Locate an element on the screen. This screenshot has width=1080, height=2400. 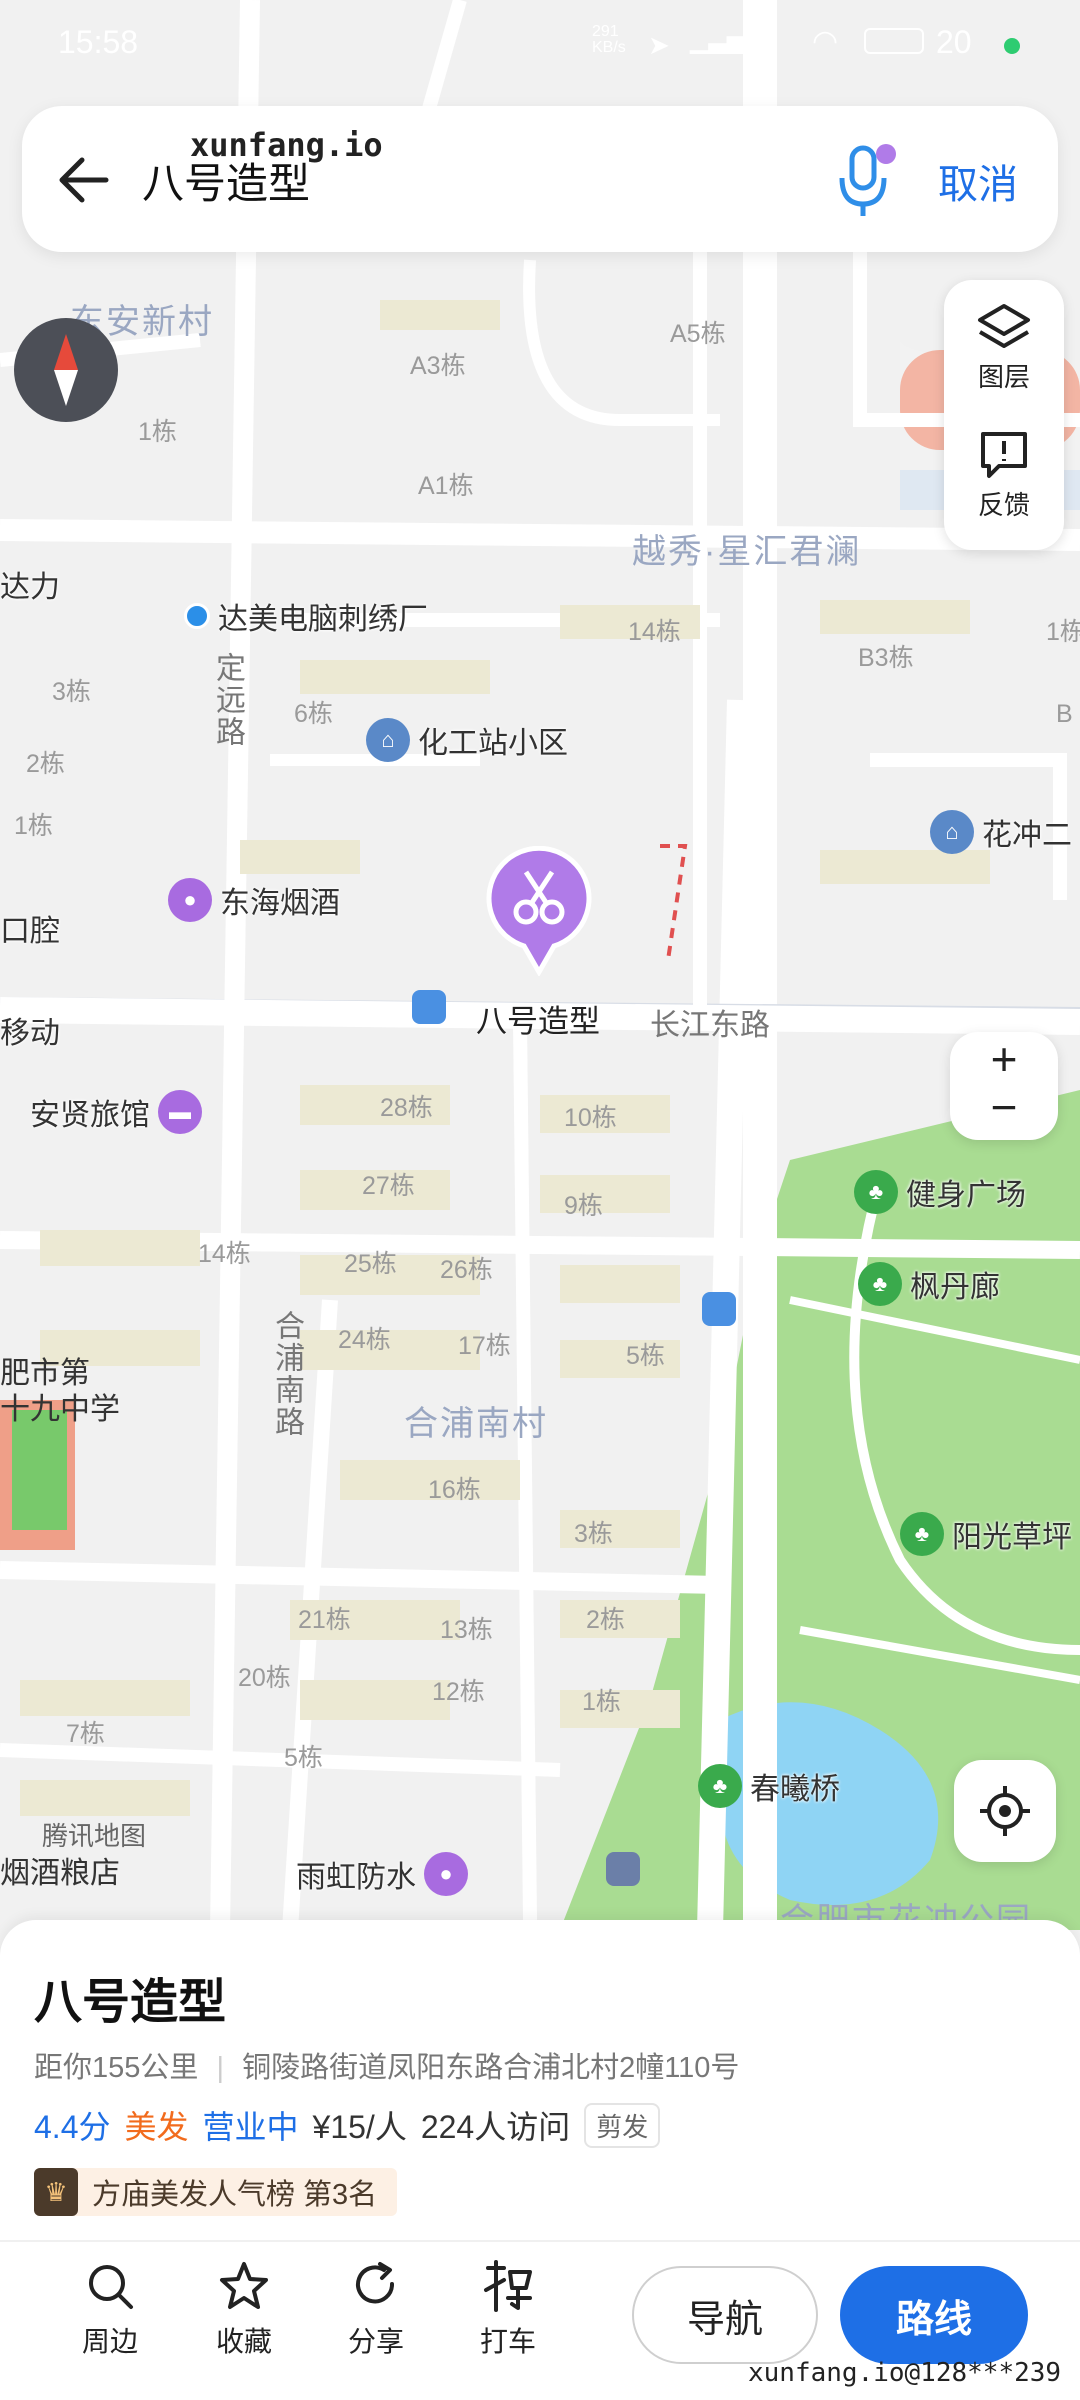
scissors-icon is located at coordinates (539, 911).